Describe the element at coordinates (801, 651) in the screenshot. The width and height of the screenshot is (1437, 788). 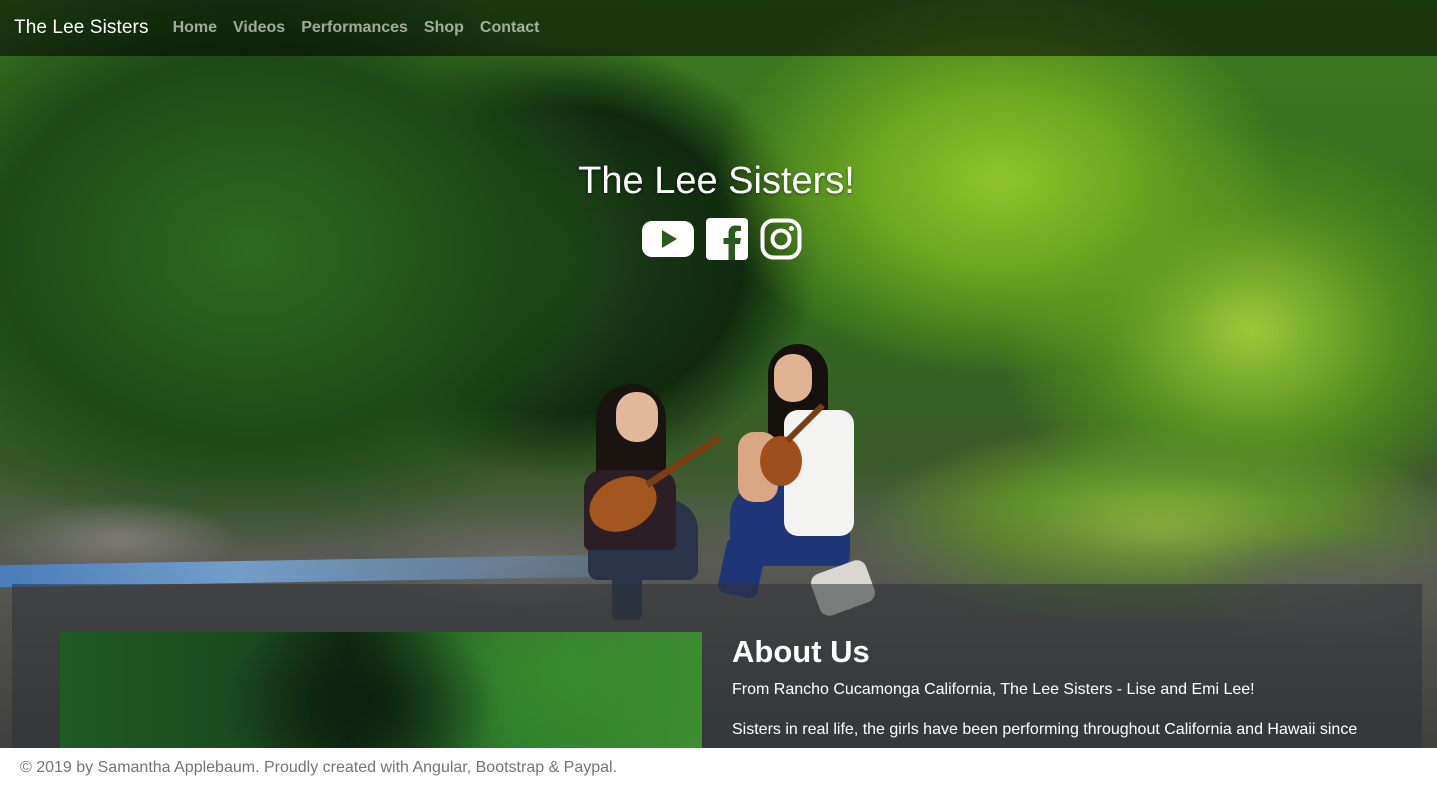
I see `about-title: About Us` at that location.